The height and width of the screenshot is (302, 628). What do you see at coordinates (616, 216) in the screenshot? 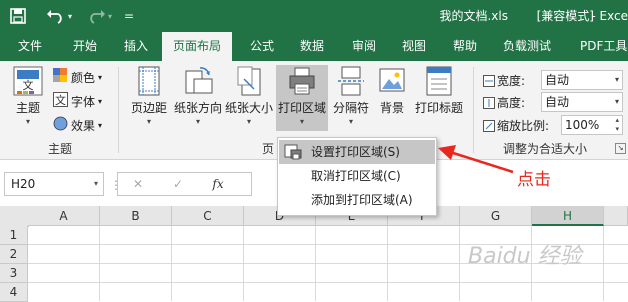
I see `column-header` at bounding box center [616, 216].